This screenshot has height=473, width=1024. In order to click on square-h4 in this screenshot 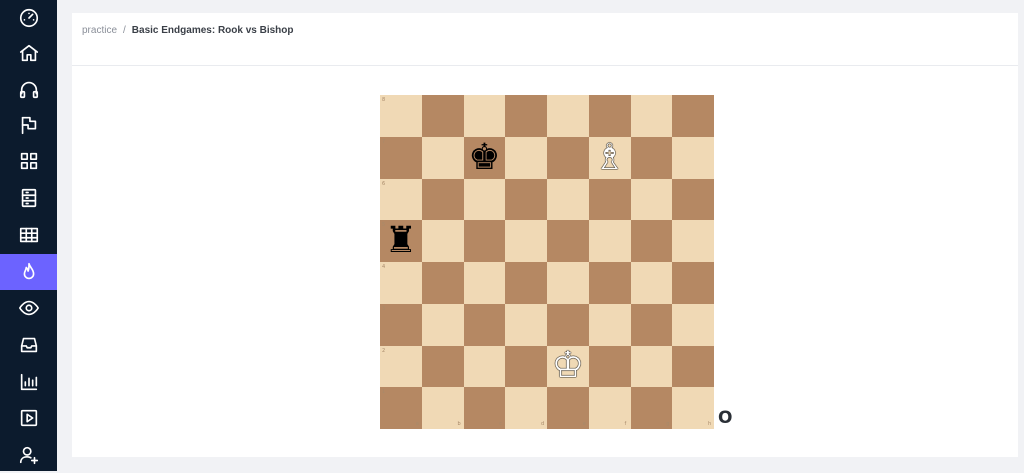, I will do `click(693, 283)`.